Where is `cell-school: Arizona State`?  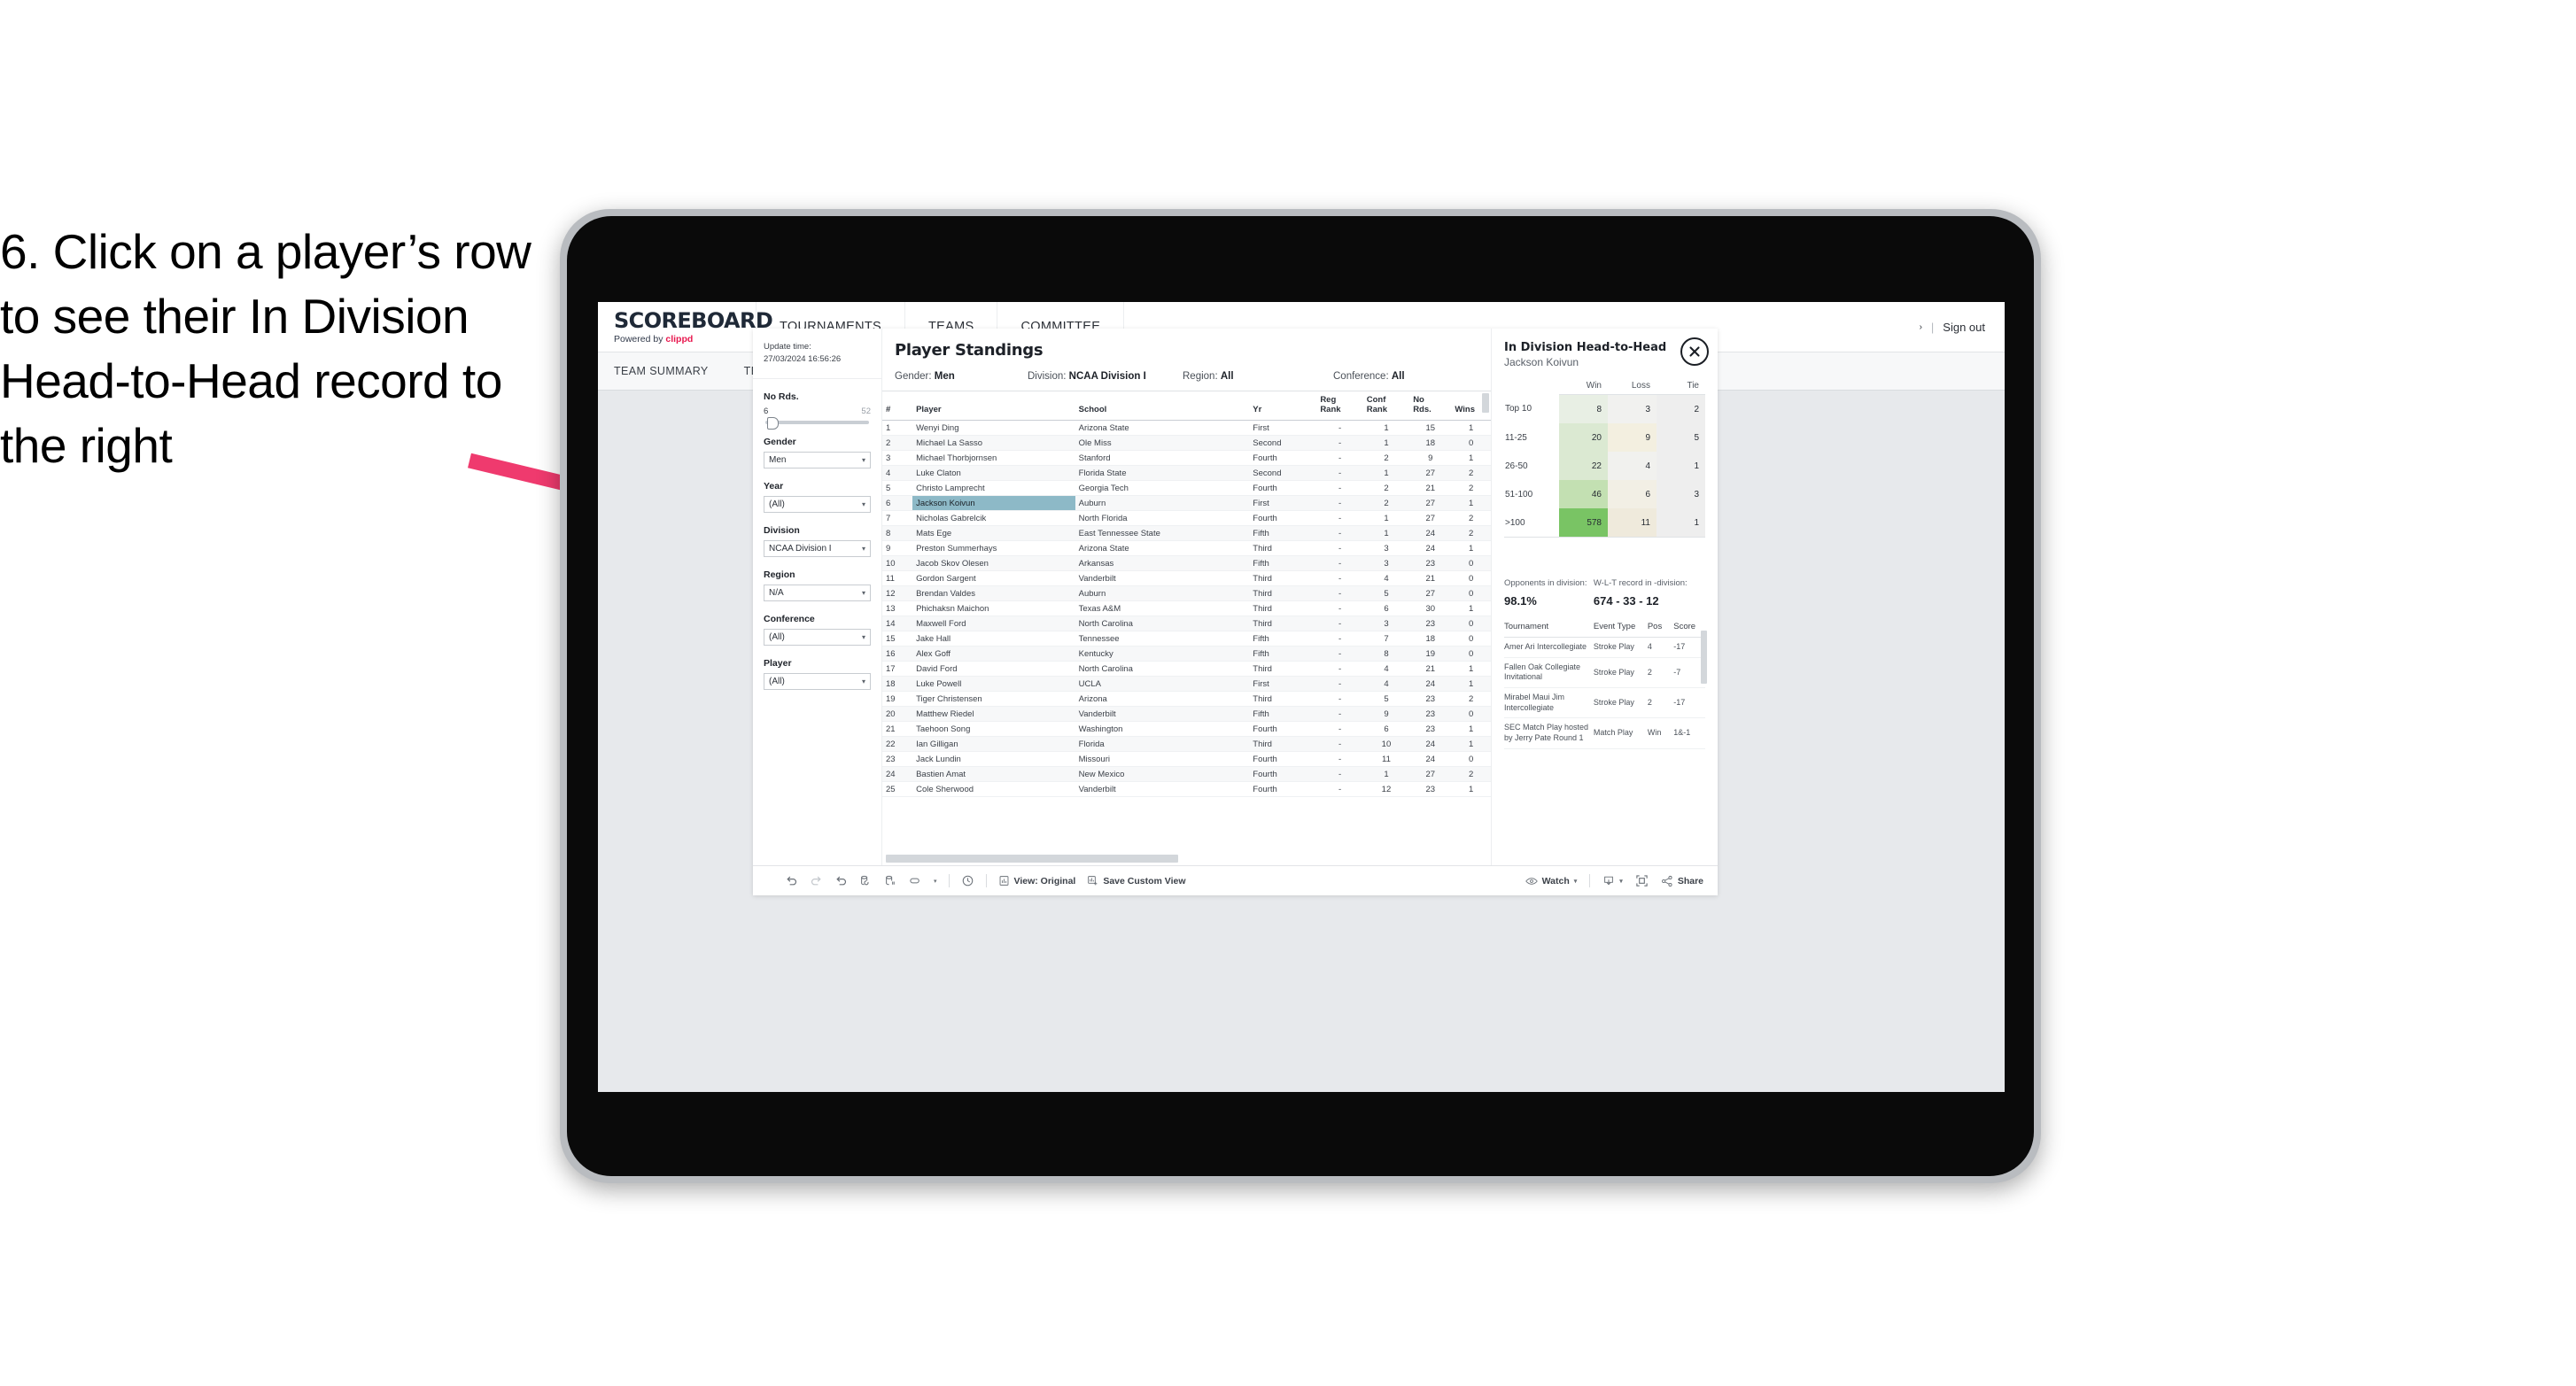 cell-school: Arizona State is located at coordinates (1162, 548).